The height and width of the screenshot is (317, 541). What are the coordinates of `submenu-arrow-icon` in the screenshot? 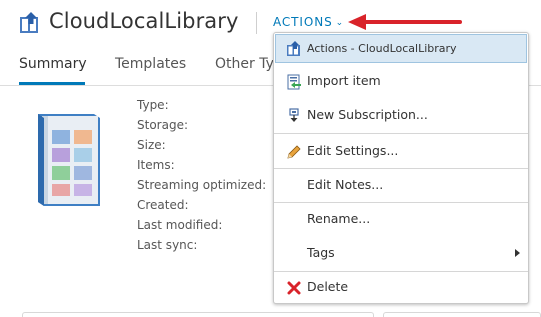 It's located at (517, 253).